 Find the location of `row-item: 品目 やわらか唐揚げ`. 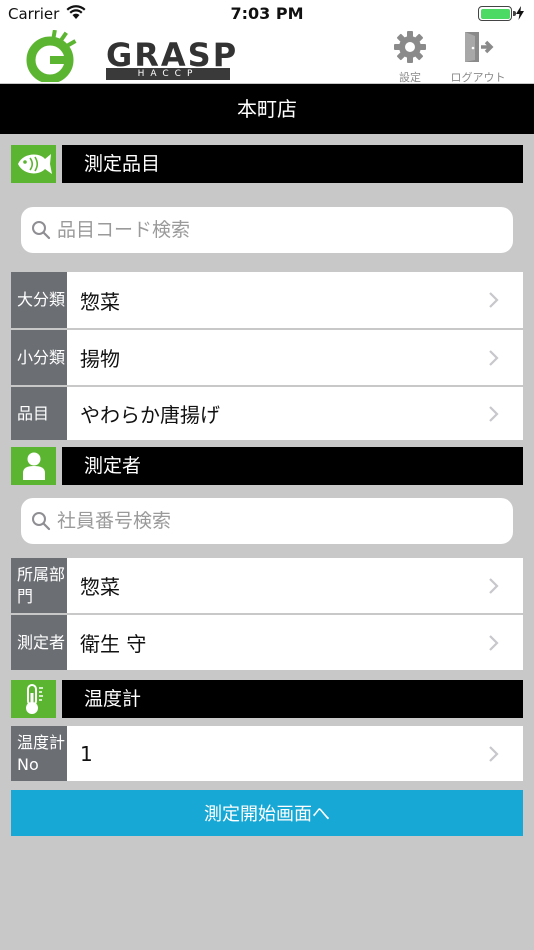

row-item: 品目 やわらか唐揚げ is located at coordinates (267, 413).